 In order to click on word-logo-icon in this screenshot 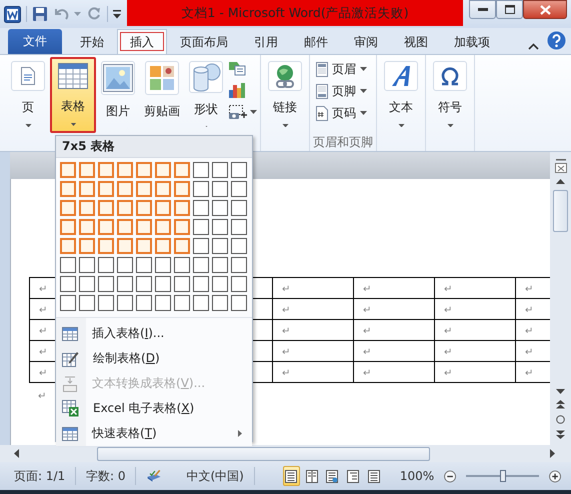, I will do `click(12, 14)`.